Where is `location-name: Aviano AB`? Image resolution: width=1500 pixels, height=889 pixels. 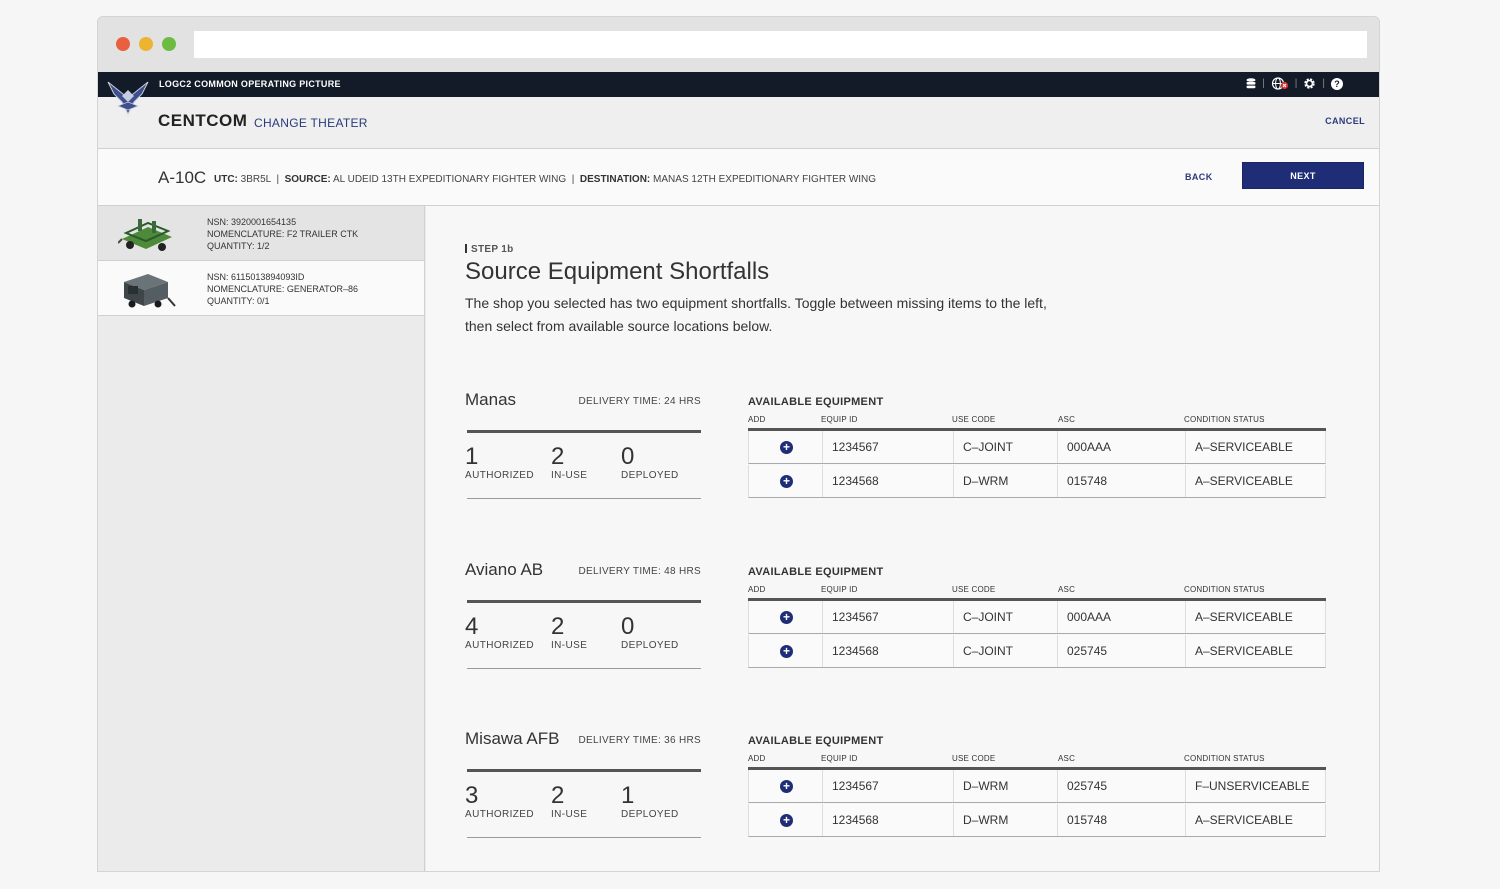 location-name: Aviano AB is located at coordinates (504, 569).